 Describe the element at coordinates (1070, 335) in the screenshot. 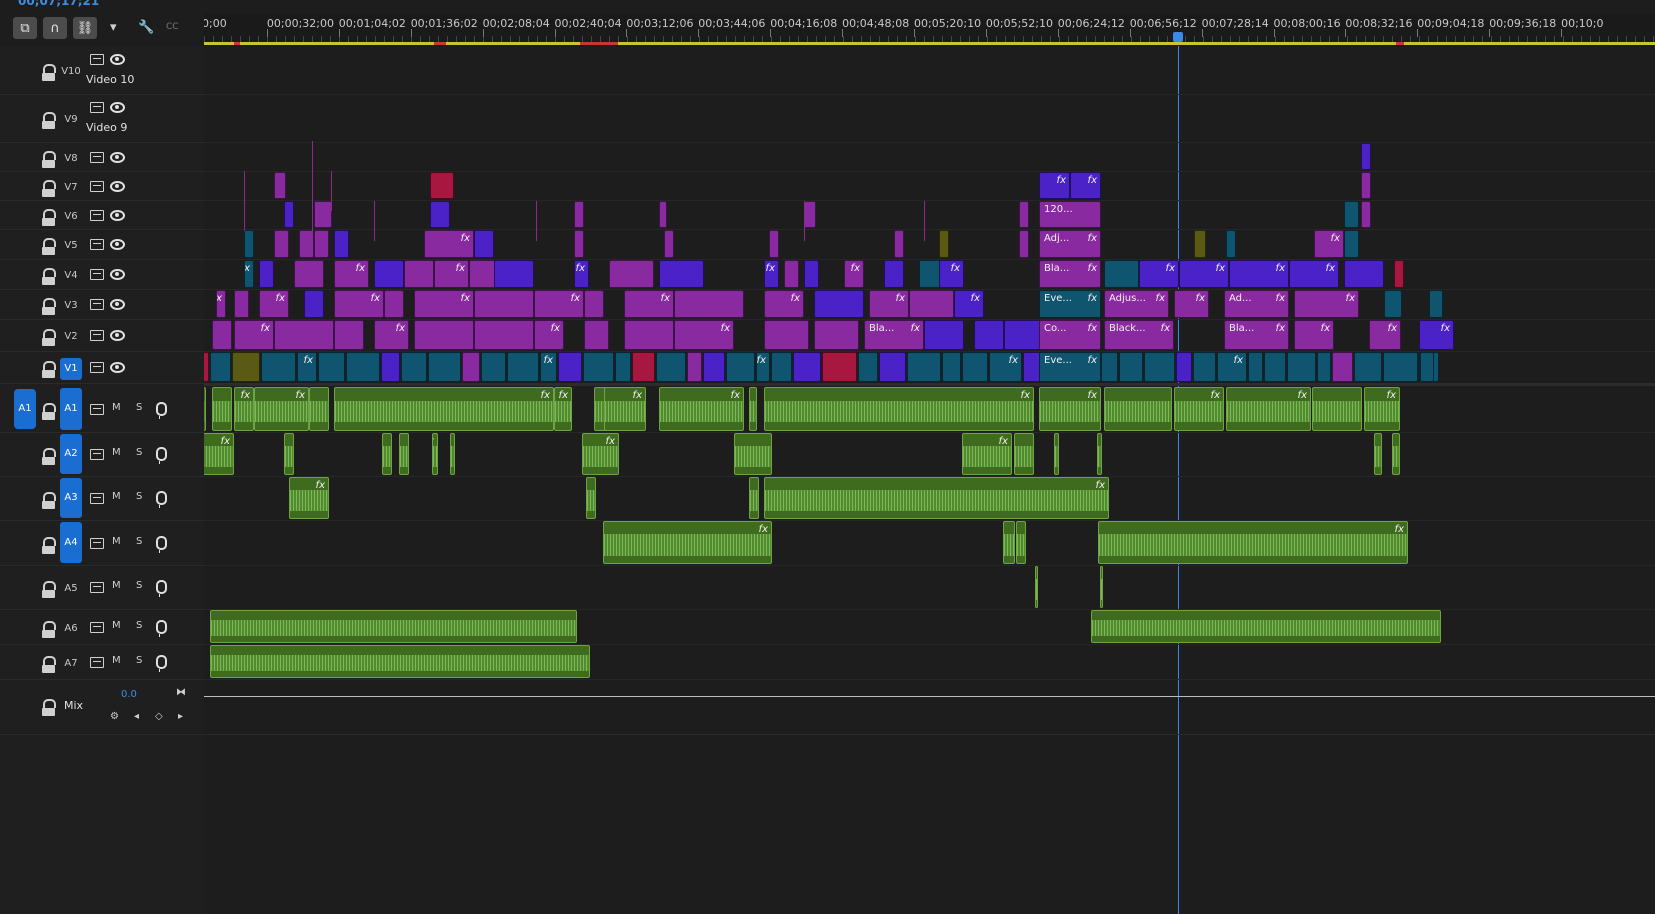

I see `video-clip: Co... fx` at that location.